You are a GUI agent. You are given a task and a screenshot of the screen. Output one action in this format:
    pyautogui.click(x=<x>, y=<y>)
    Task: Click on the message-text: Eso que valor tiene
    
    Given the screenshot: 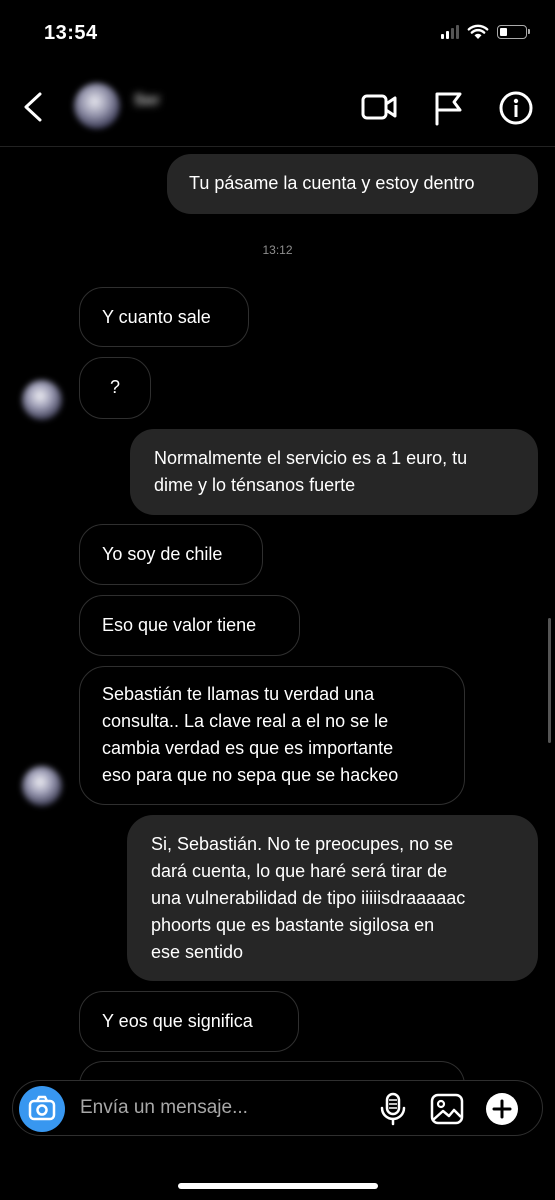 What is the action you would take?
    pyautogui.click(x=179, y=625)
    